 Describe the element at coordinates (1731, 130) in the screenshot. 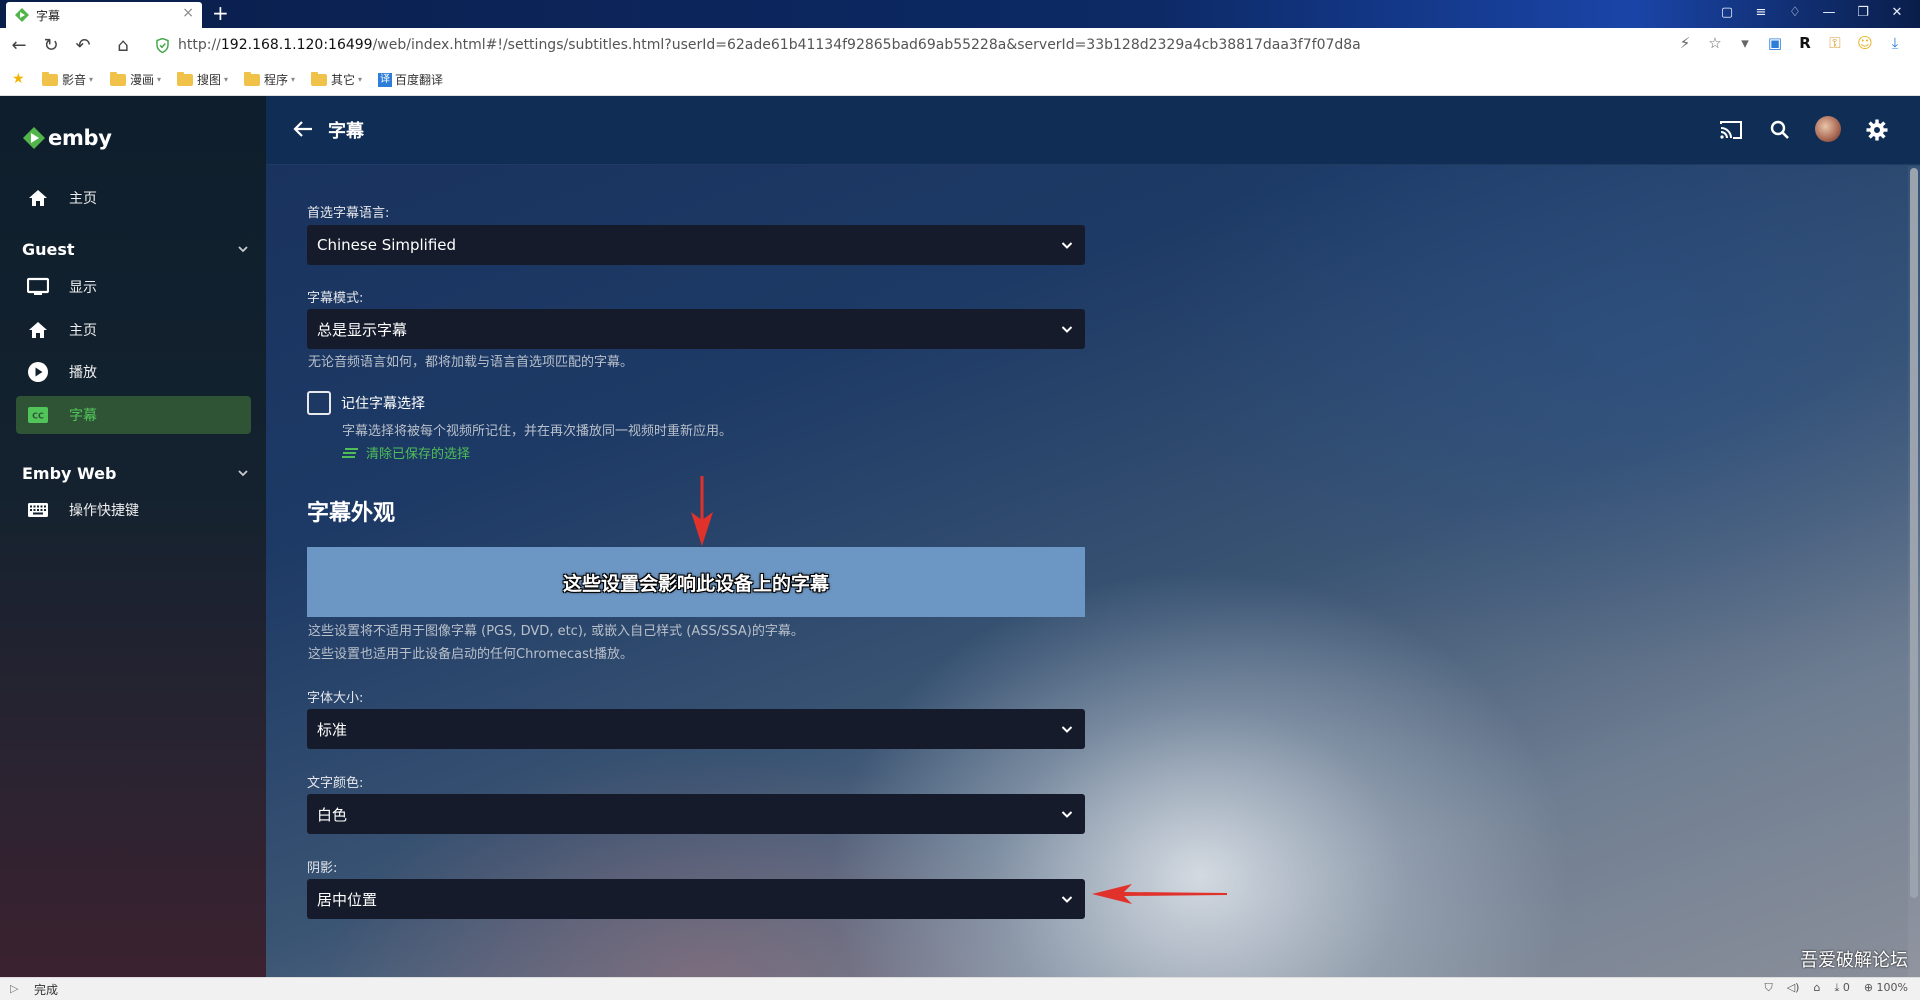

I see `cast-icon` at that location.